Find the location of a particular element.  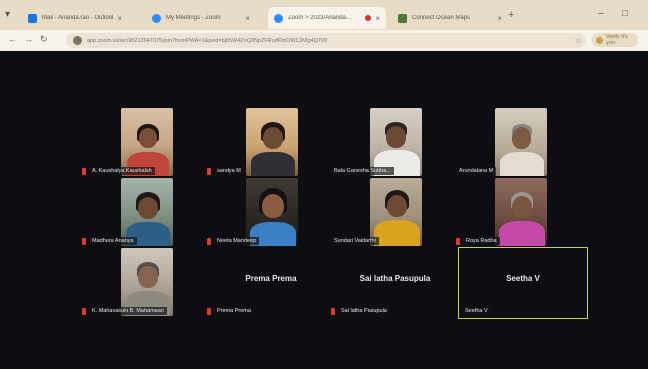

participant-tile: Arundalana M is located at coordinates (520, 143).